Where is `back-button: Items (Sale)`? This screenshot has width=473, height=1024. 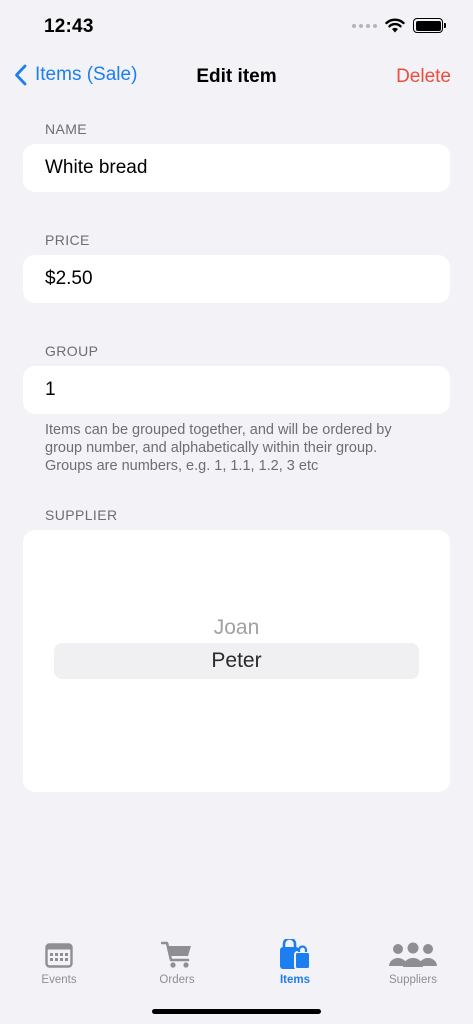
back-button: Items (Sale) is located at coordinates (75, 75).